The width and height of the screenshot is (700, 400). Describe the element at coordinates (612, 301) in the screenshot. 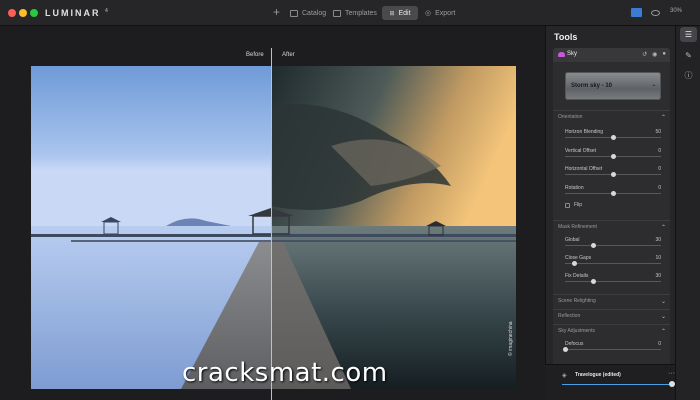

I see `section-scene-relighting: Scene Relighting ⌄` at that location.